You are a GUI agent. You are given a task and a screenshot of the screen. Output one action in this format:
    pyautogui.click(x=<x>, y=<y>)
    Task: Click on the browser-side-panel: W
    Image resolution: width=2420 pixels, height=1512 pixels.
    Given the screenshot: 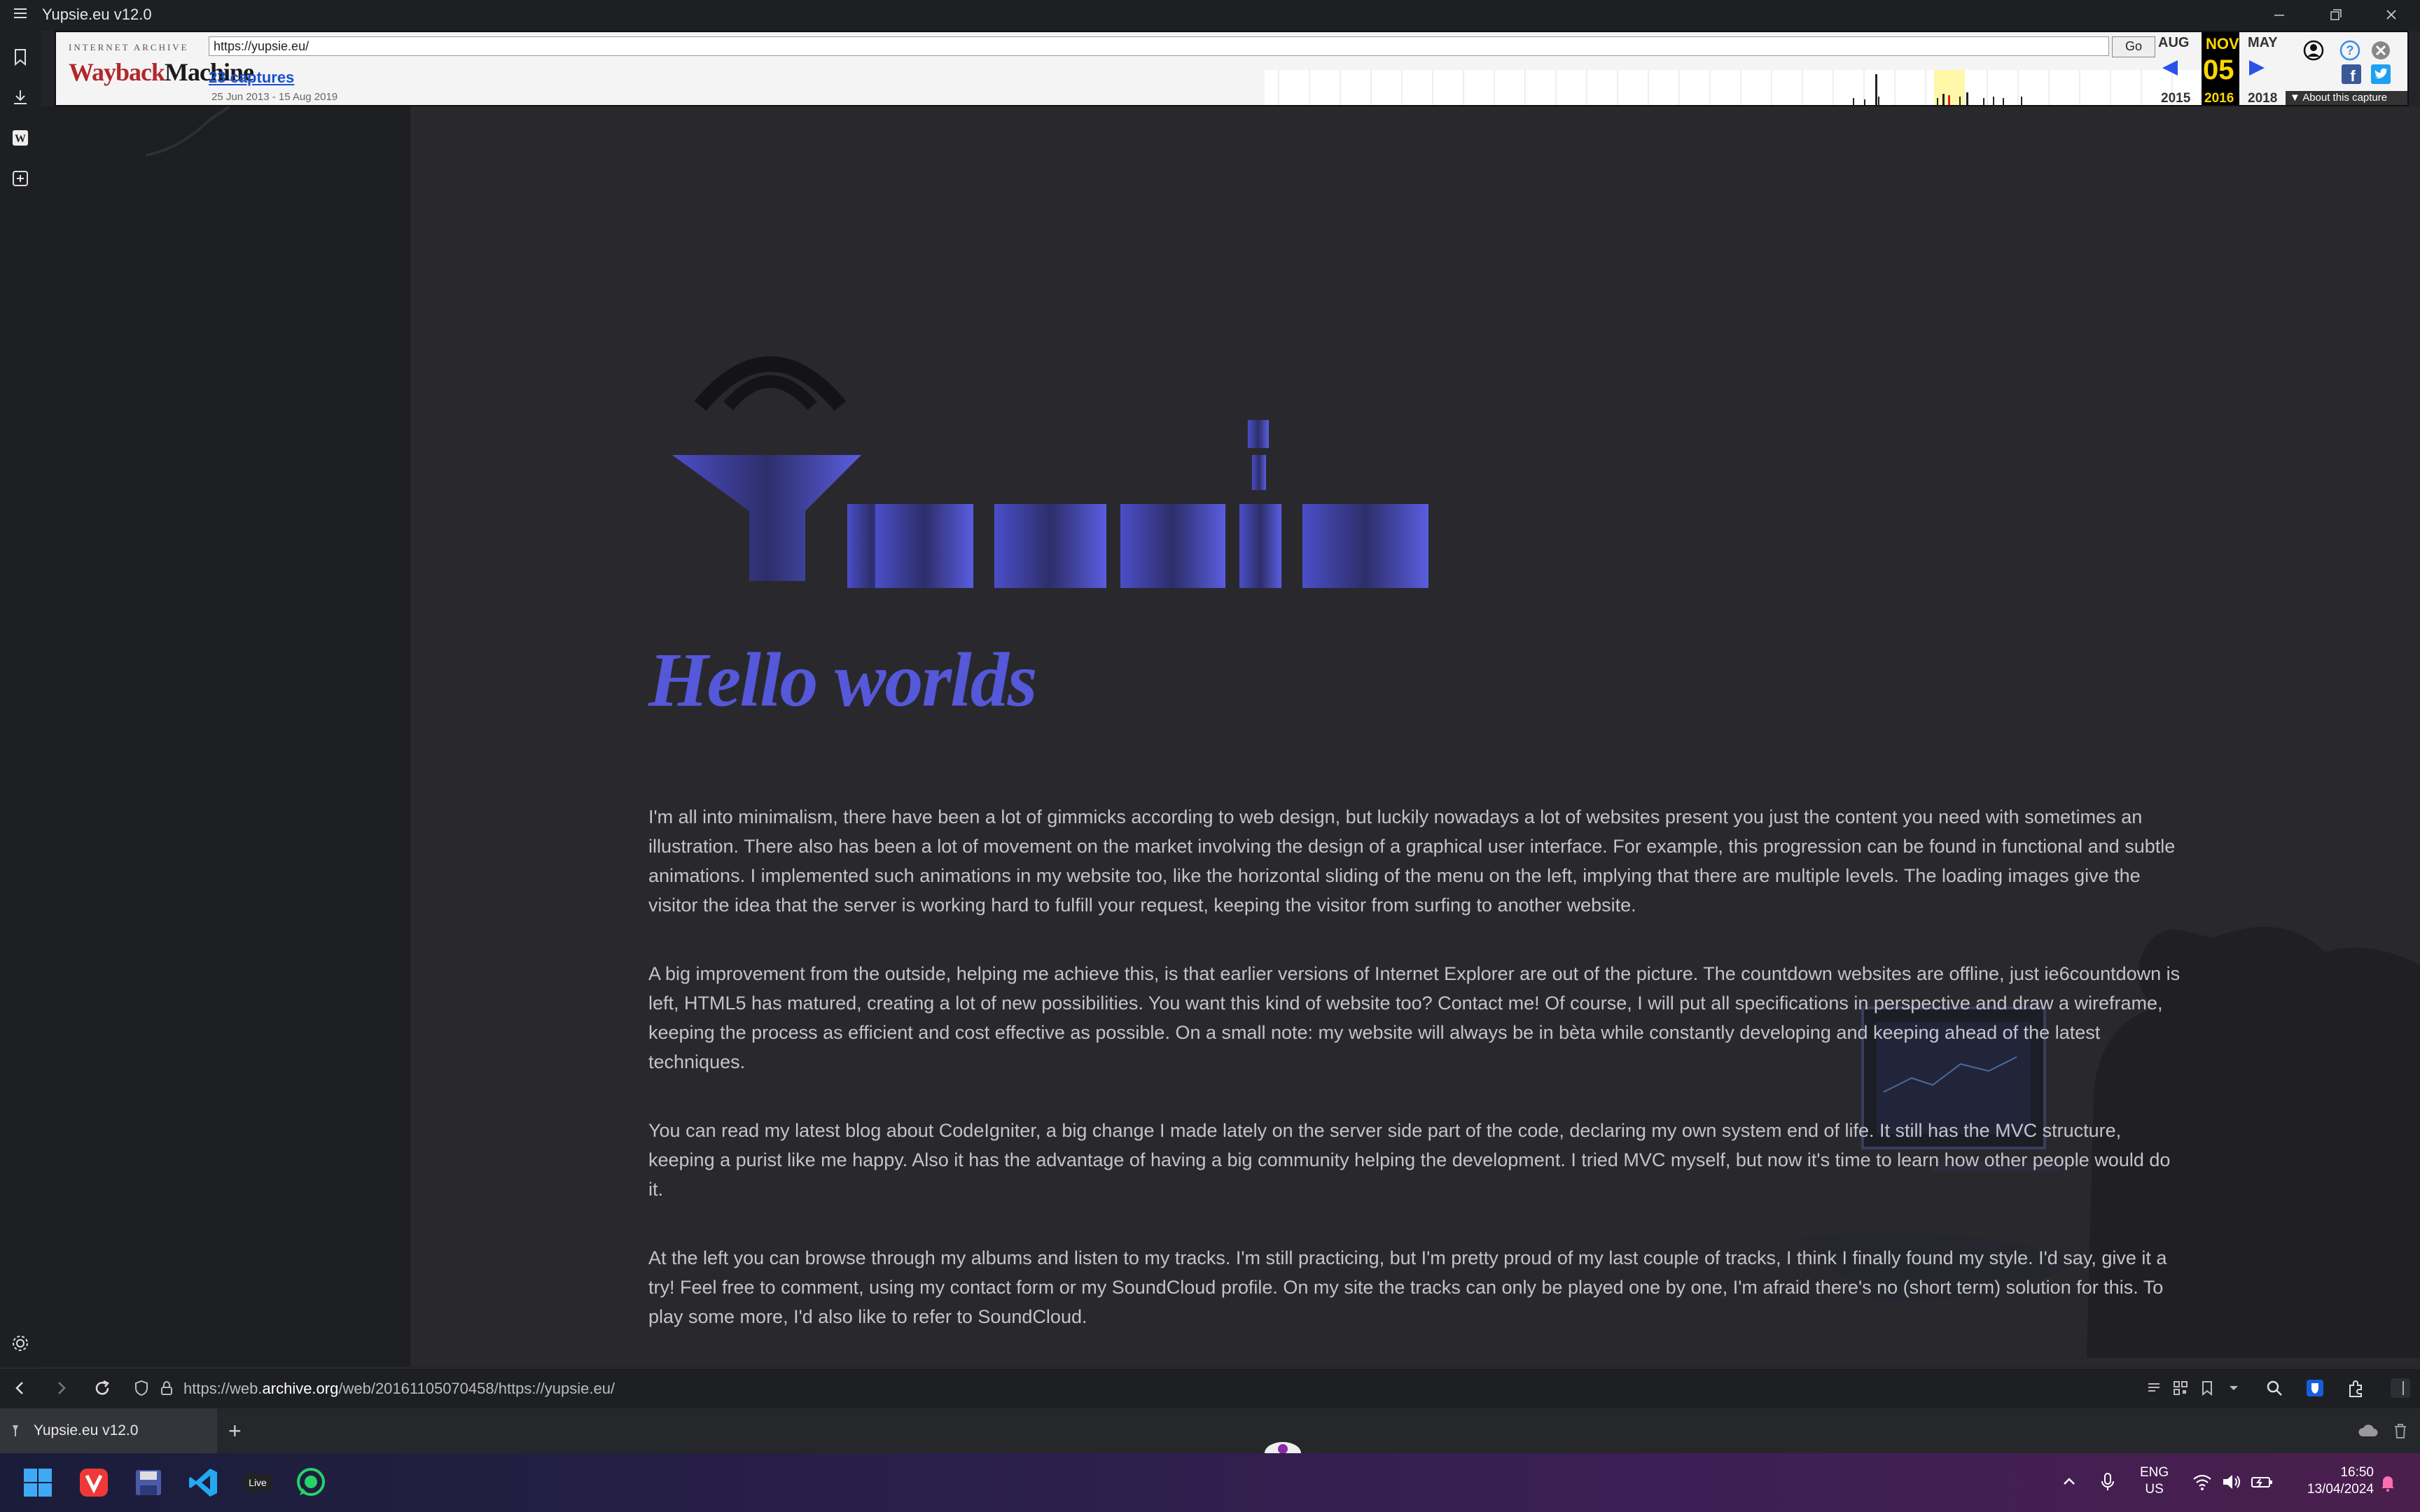 What is the action you would take?
    pyautogui.click(x=20, y=700)
    